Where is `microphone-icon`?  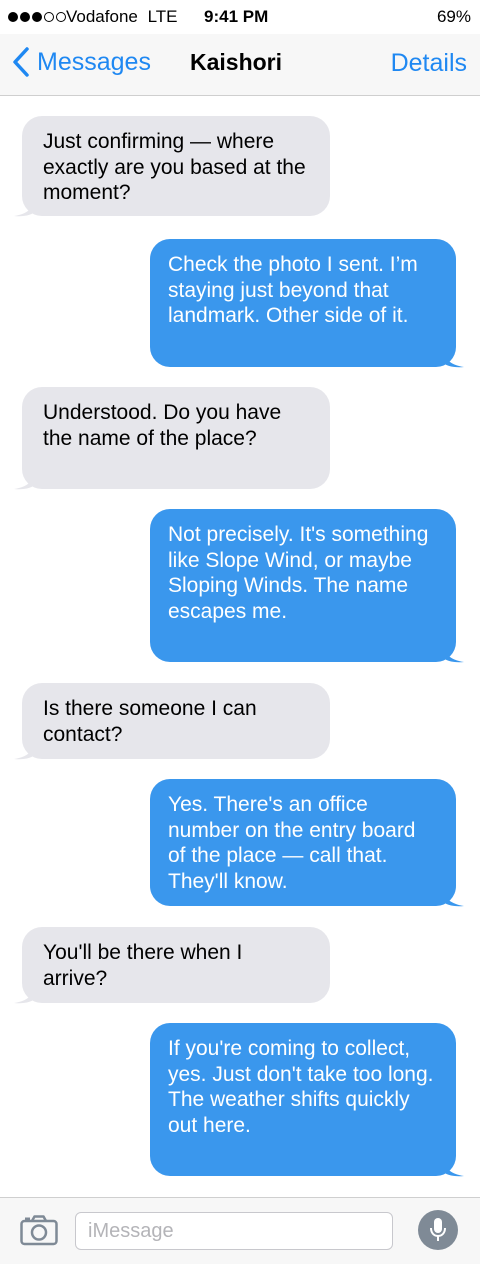
microphone-icon is located at coordinates (438, 1230).